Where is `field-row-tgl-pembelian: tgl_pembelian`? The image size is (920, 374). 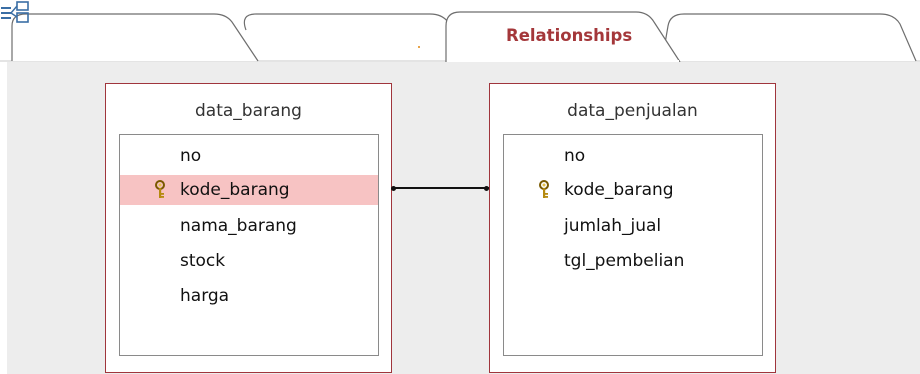
field-row-tgl-pembelian: tgl_pembelian is located at coordinates (633, 261).